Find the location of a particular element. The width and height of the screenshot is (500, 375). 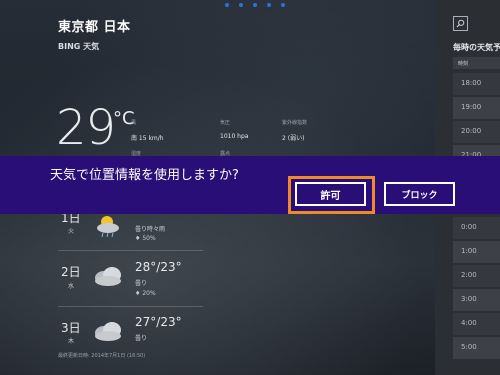

forecast-date: 3日 is located at coordinates (71, 328).